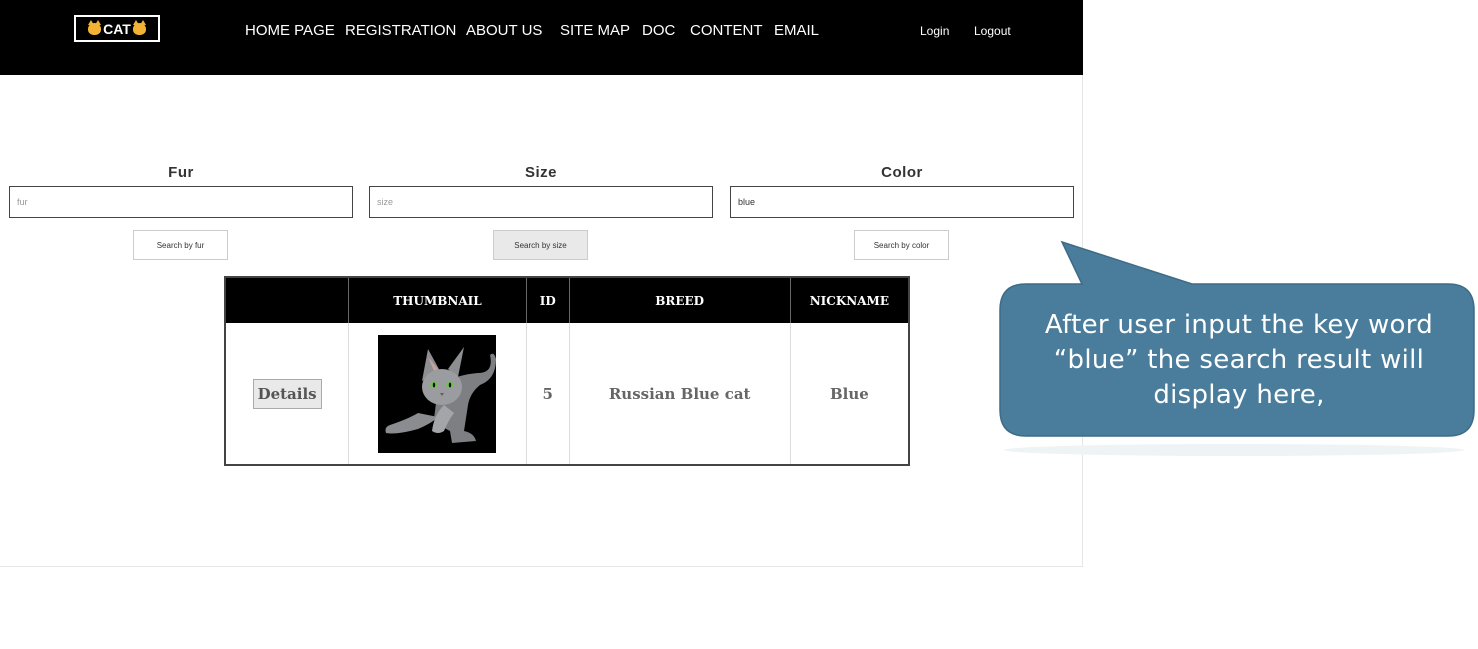  I want to click on search-by-size-button: Search by size, so click(540, 245).